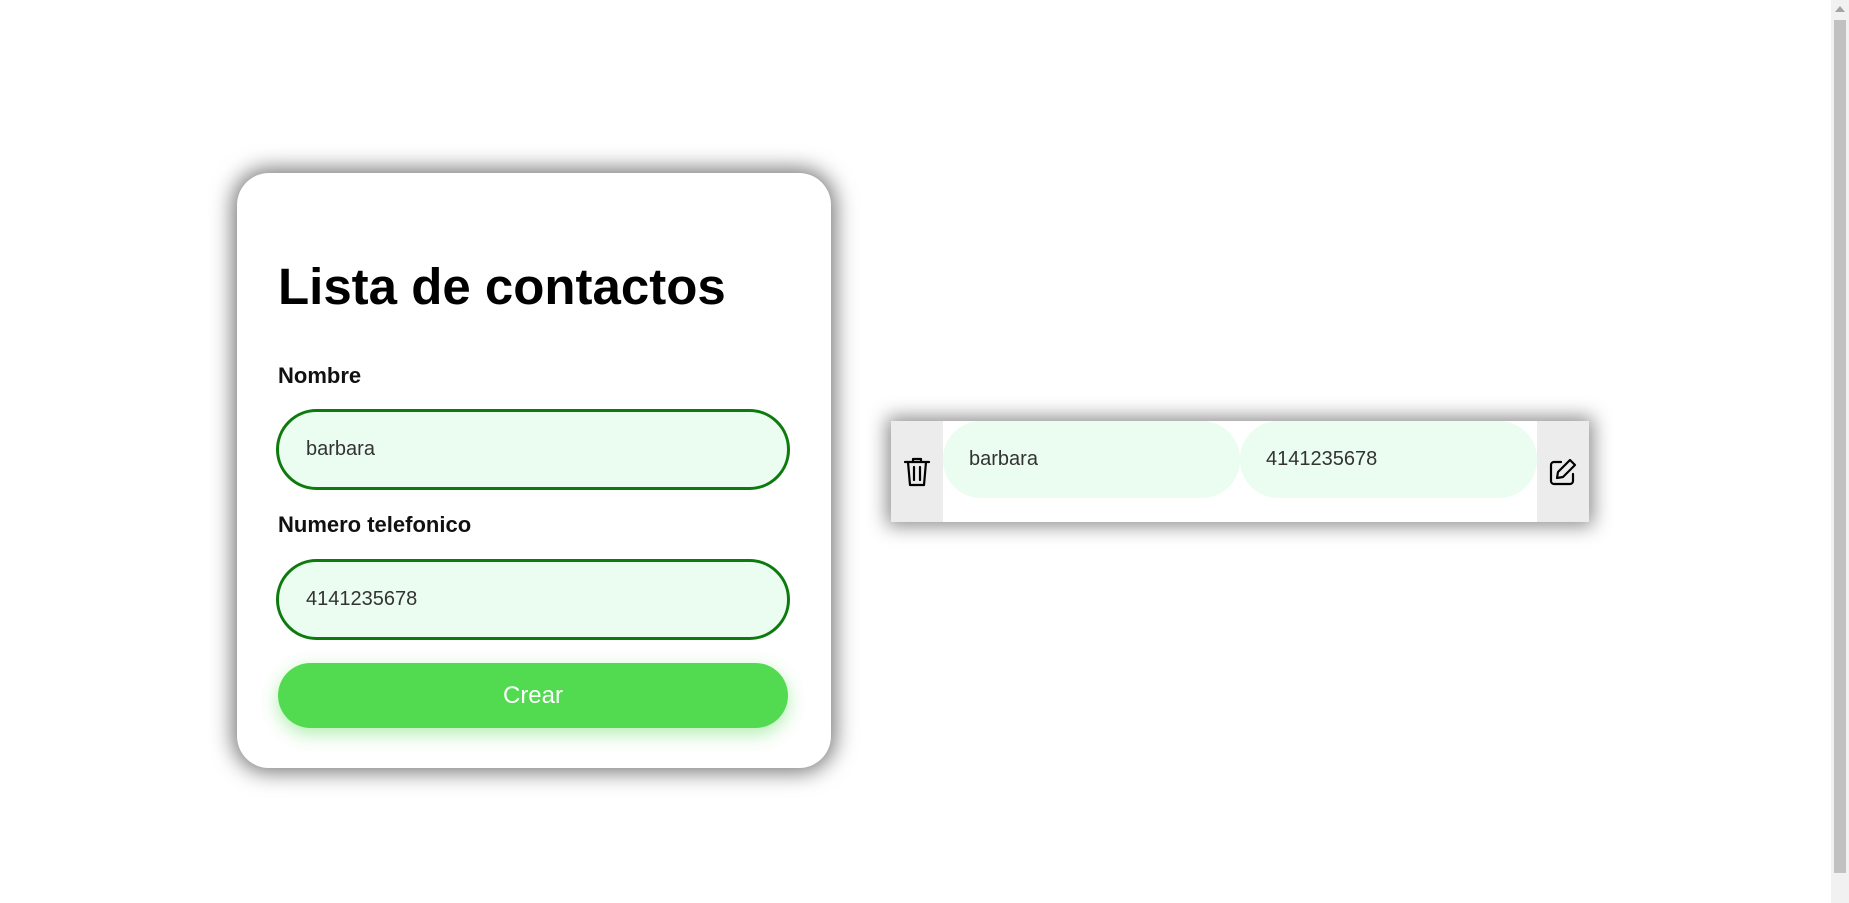 The height and width of the screenshot is (903, 1849). I want to click on phone-label: Numero telefonico, so click(375, 524).